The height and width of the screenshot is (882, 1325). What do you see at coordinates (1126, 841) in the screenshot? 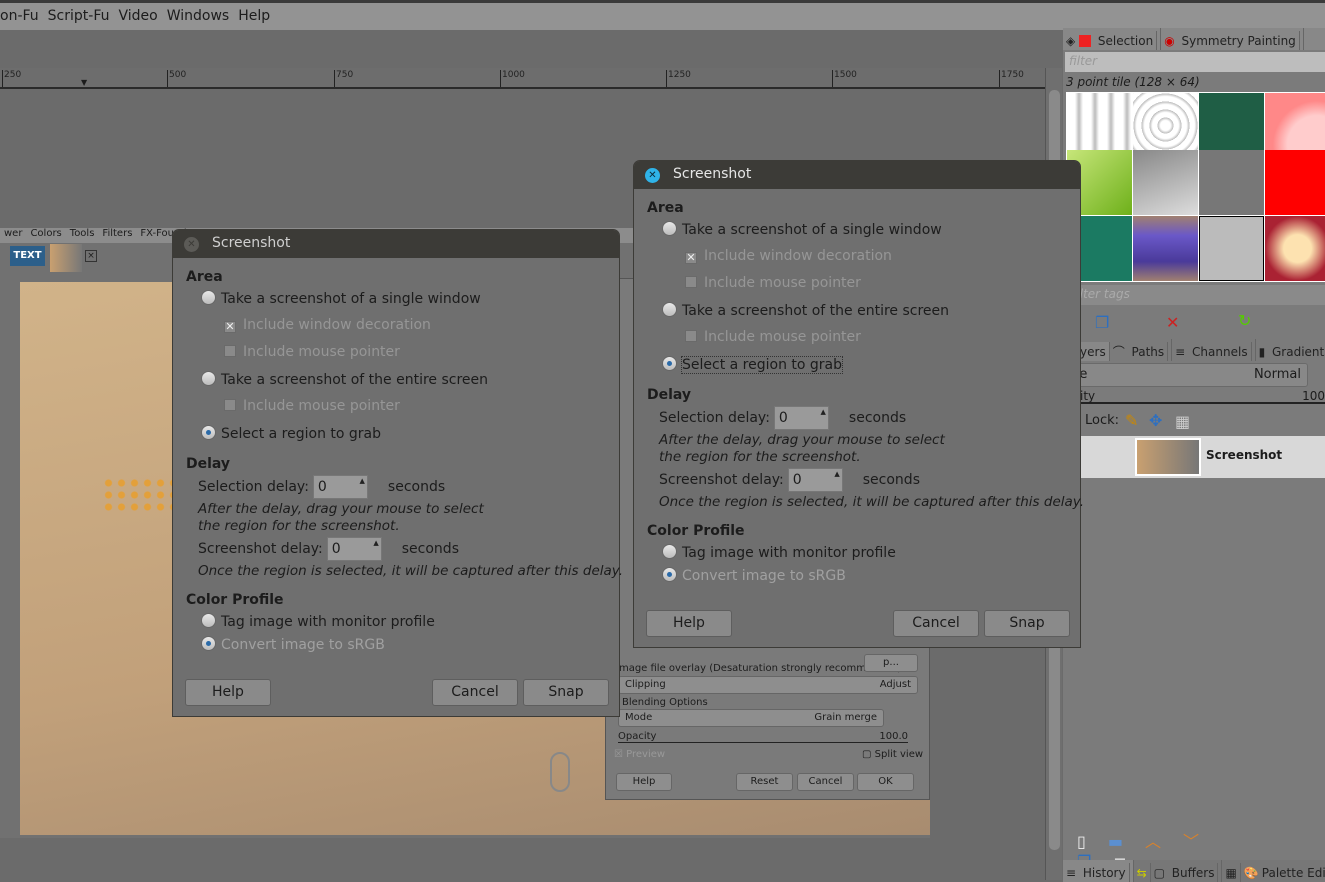
I see `new-group-icon: ▬` at bounding box center [1126, 841].